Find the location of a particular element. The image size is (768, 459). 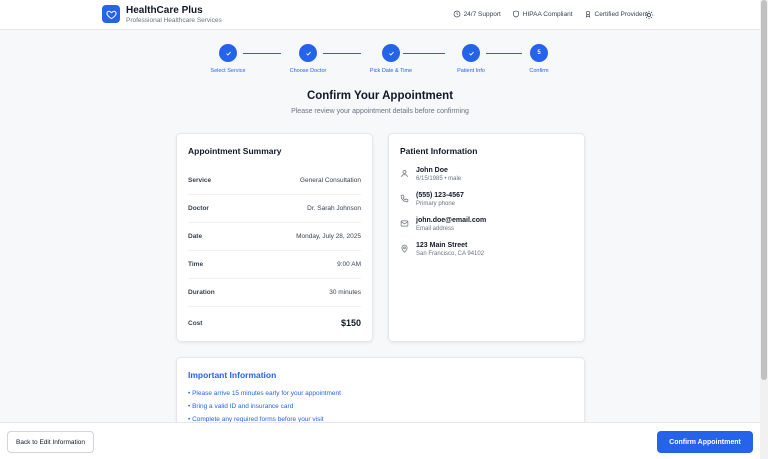

cost-value: $150 is located at coordinates (350, 323).